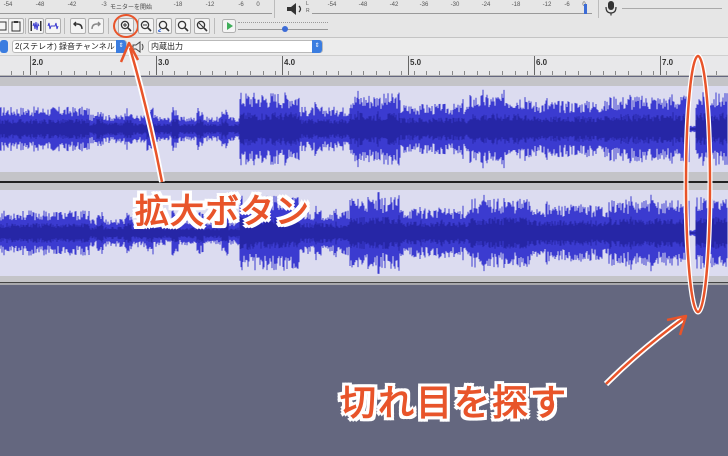 This screenshot has height=456, width=728. I want to click on find-cut-annotation: 切れ目を探す, so click(454, 403).